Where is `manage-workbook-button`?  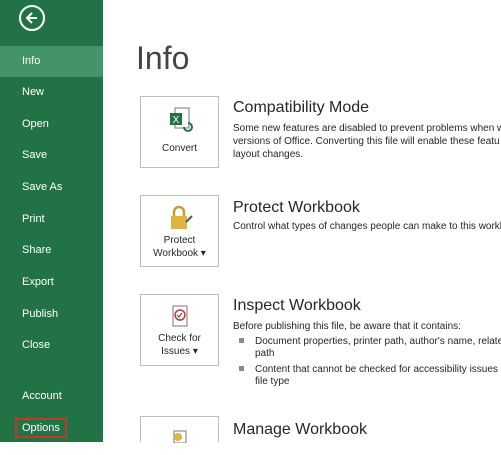 manage-workbook-button is located at coordinates (179, 430).